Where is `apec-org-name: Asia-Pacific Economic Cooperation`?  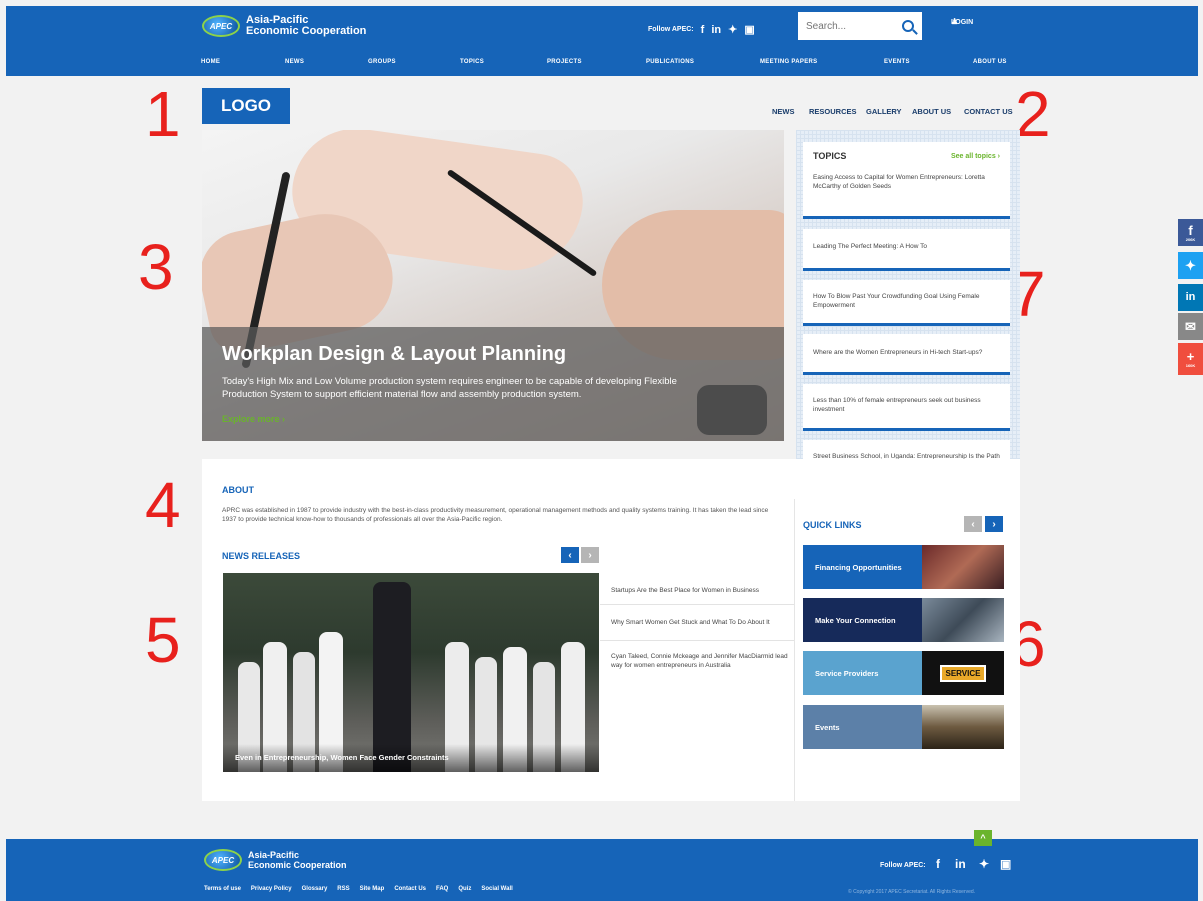
apec-org-name: Asia-Pacific Economic Cooperation is located at coordinates (306, 26).